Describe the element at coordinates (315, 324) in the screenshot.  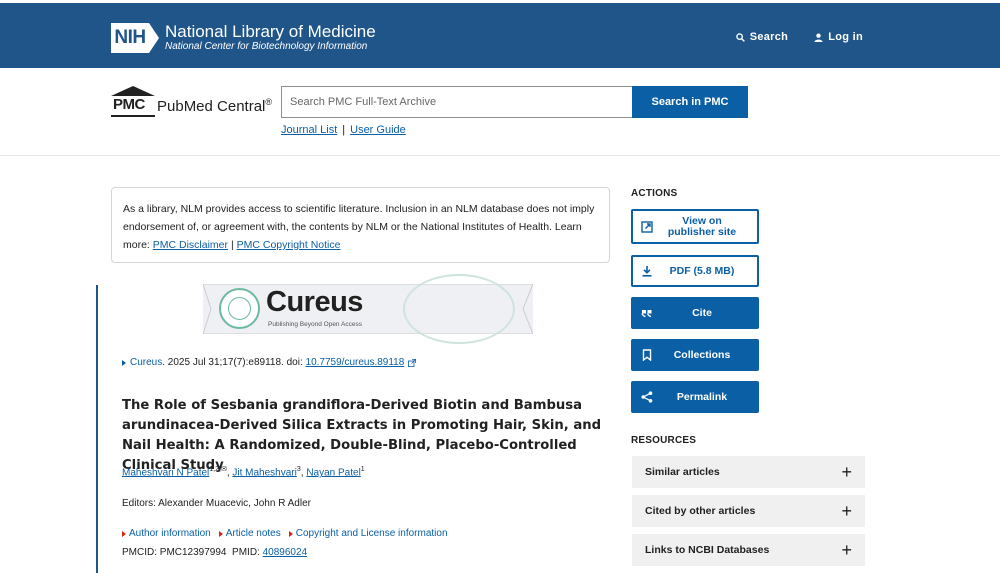
I see `cureus-tagline: Publishing Beyond Open Access` at that location.